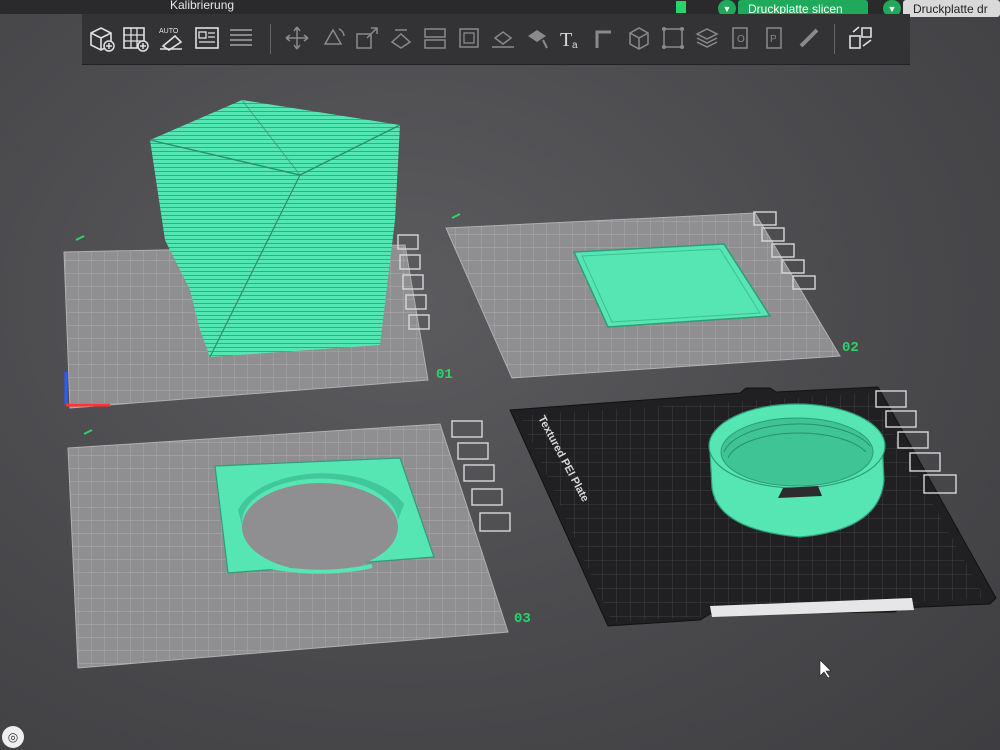 Image resolution: width=1000 pixels, height=750 pixels. What do you see at coordinates (479, 473) in the screenshot?
I see `arrange-icon` at bounding box center [479, 473].